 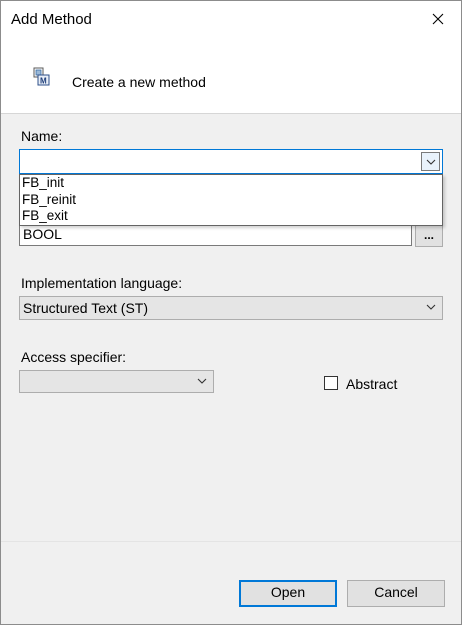 I want to click on implementation-language-select: Structured Text (ST), so click(x=231, y=308).